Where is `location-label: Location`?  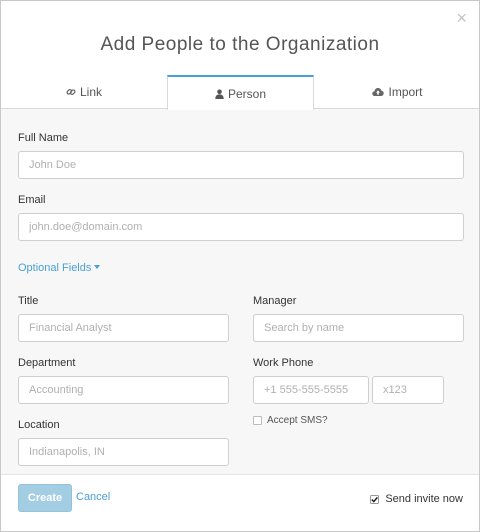 location-label: Location is located at coordinates (39, 425).